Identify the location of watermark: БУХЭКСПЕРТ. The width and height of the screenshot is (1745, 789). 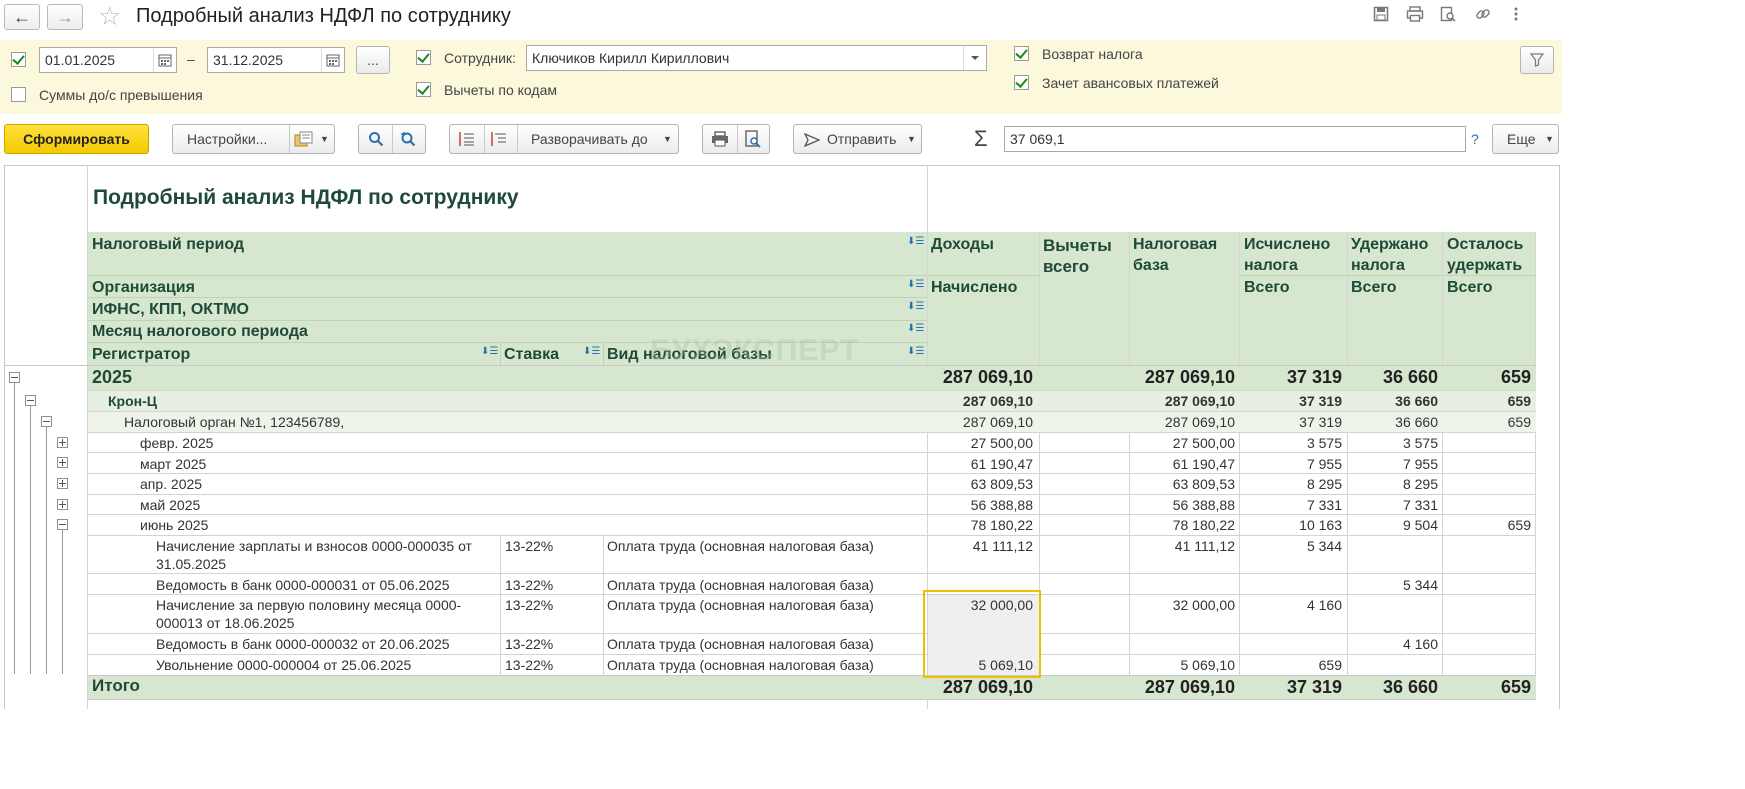
(755, 350).